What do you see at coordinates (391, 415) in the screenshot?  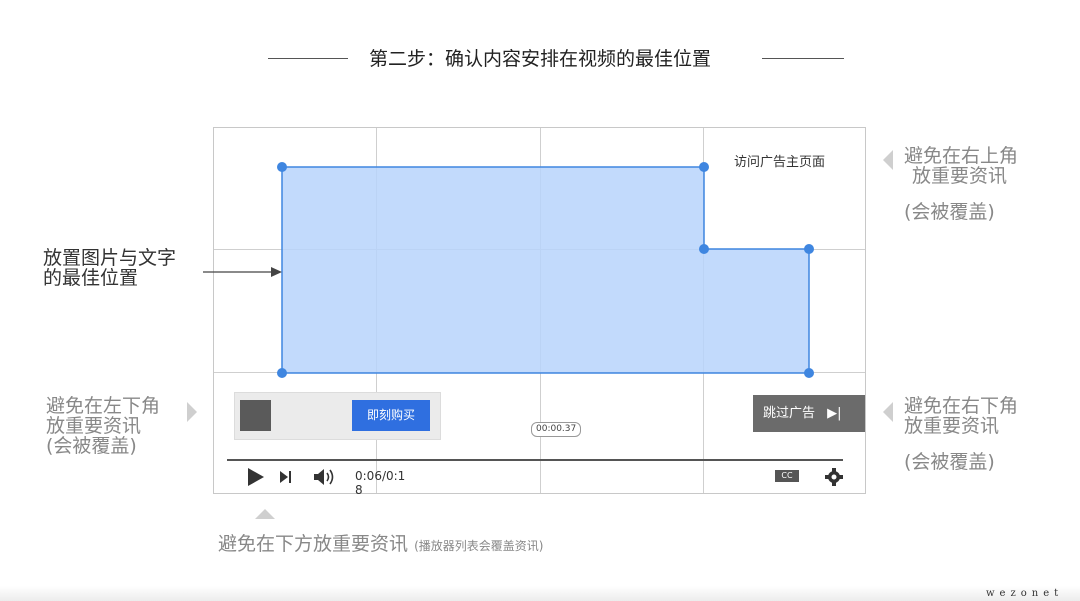 I see `buy-now-button: 即刻购买` at bounding box center [391, 415].